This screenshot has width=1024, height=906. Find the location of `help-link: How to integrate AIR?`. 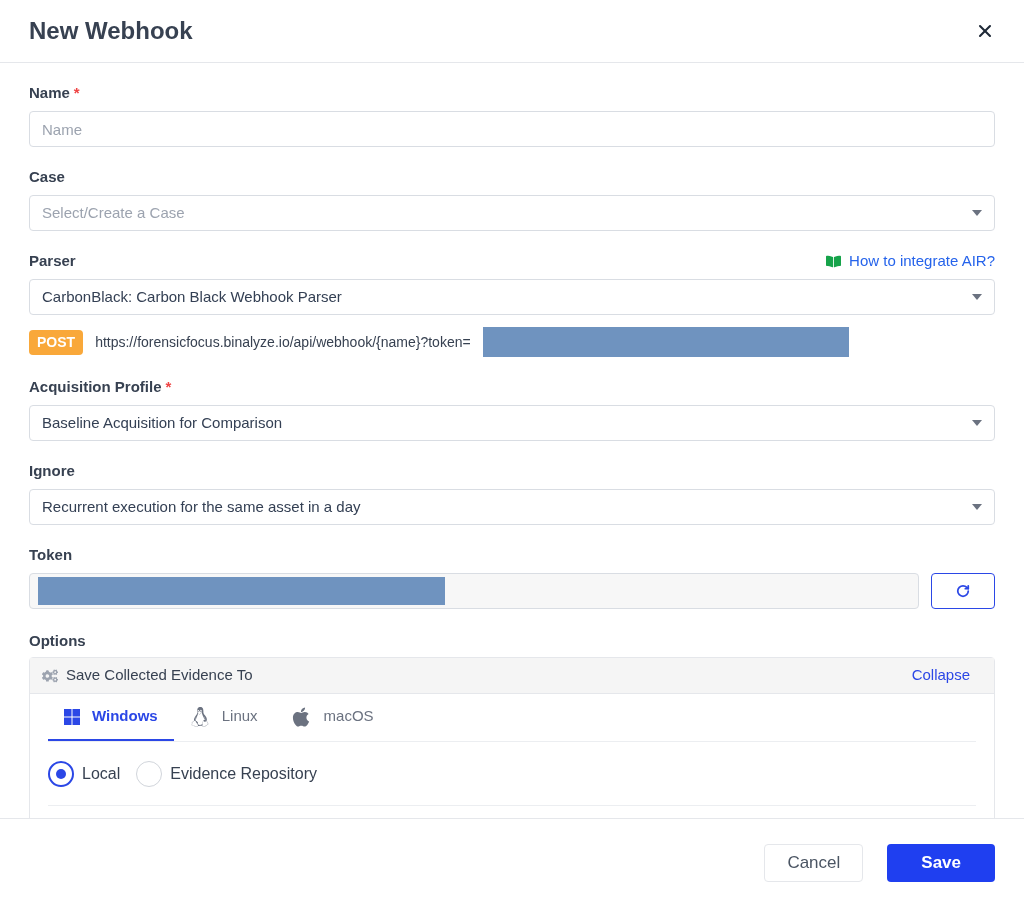

help-link: How to integrate AIR? is located at coordinates (910, 261).